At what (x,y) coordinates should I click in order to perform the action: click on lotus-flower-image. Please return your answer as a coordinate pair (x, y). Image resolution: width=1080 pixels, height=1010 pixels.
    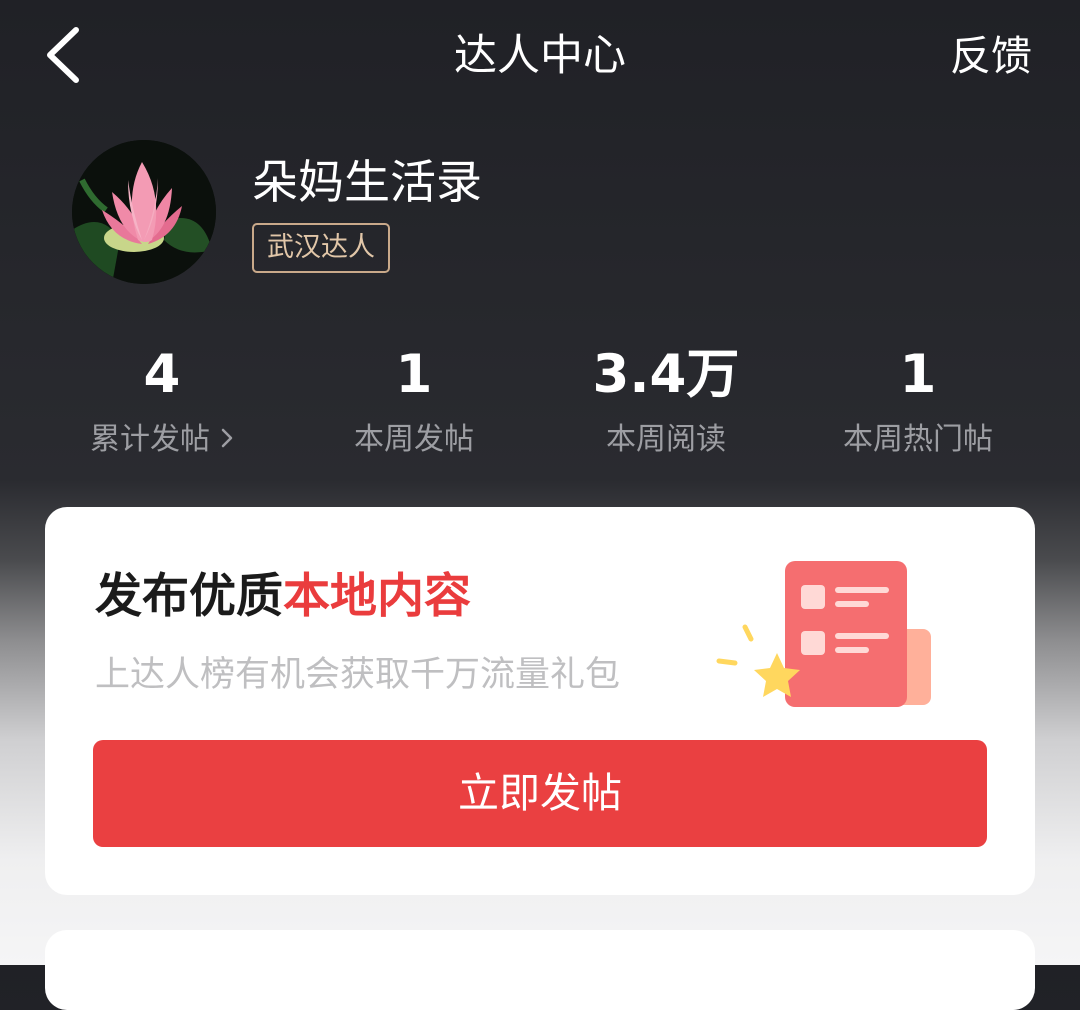
    Looking at the image, I should click on (144, 212).